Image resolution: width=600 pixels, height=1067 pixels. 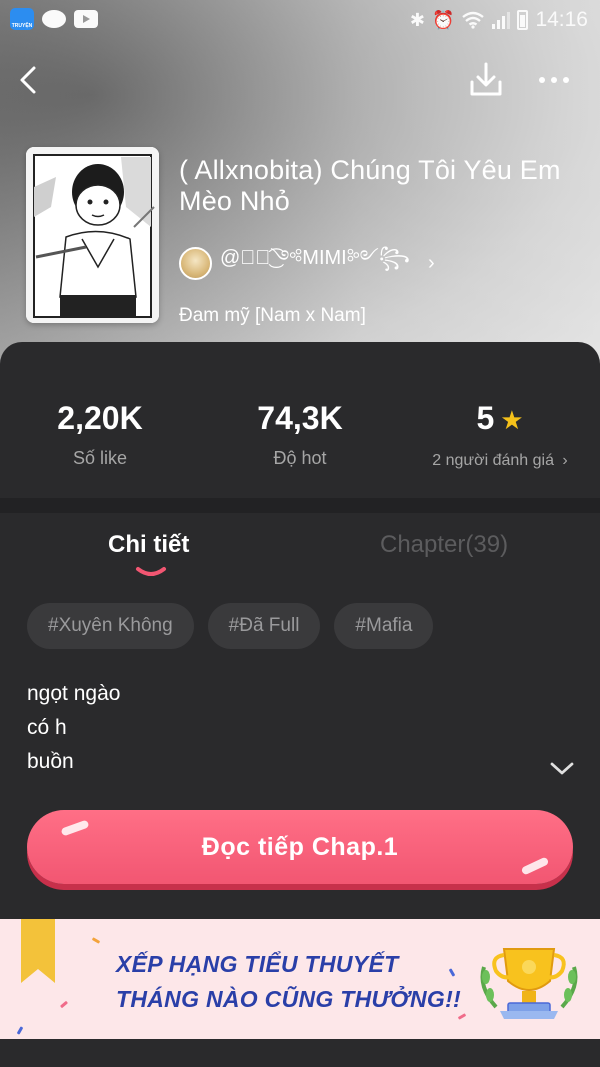 I want to click on rating-stat: 5 ★ 2 người đánh giá ›, so click(x=500, y=434).